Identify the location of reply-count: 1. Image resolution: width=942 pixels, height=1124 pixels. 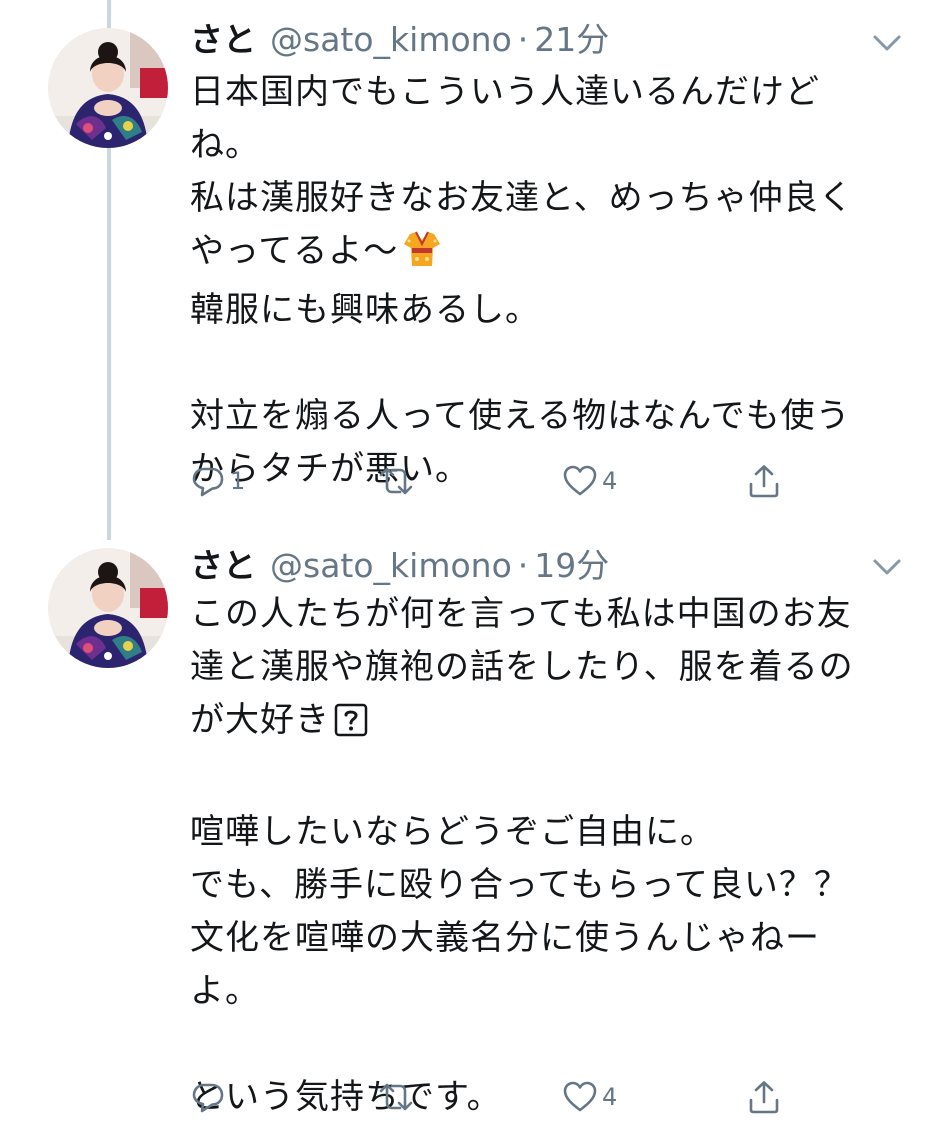
(238, 481).